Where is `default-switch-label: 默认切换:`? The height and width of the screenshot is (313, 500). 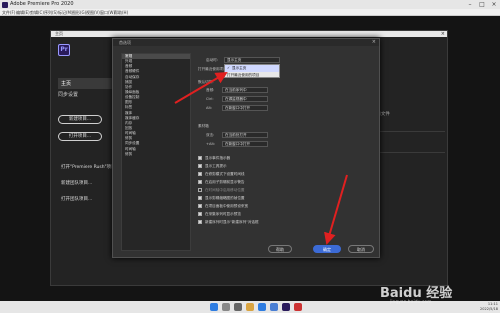 default-switch-label: 默认切换: is located at coordinates (206, 82).